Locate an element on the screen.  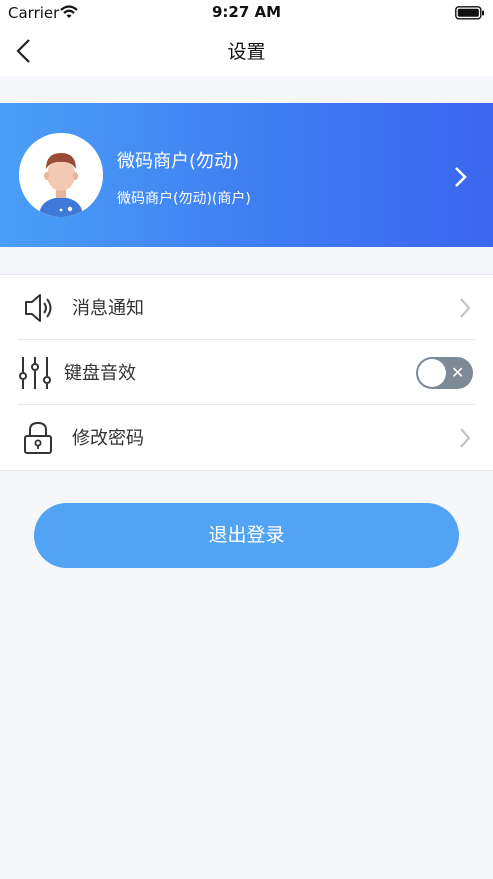
settings-item-label: 消息通知 is located at coordinates (108, 308).